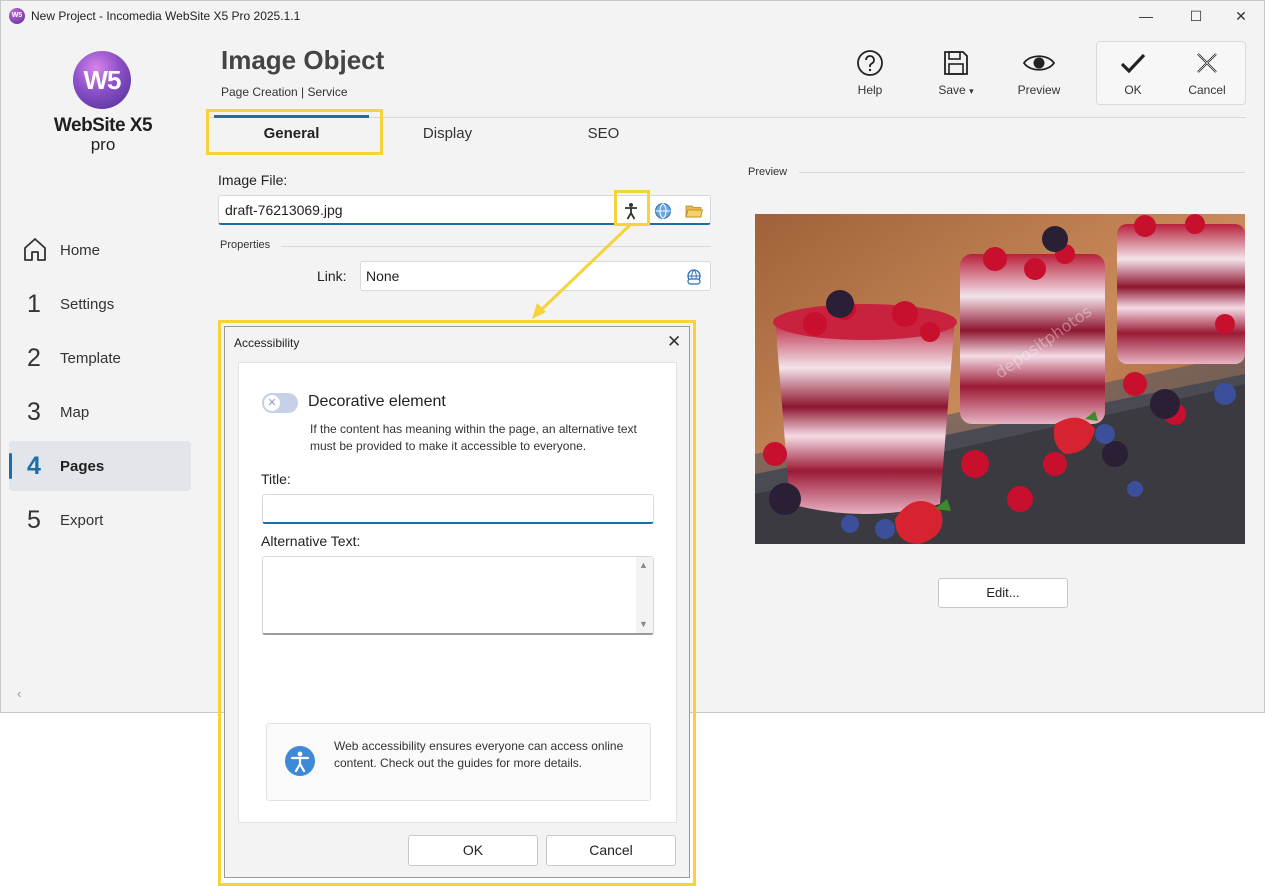 The width and height of the screenshot is (1265, 886). I want to click on sidebar-item-template: 2 Template, so click(100, 358).